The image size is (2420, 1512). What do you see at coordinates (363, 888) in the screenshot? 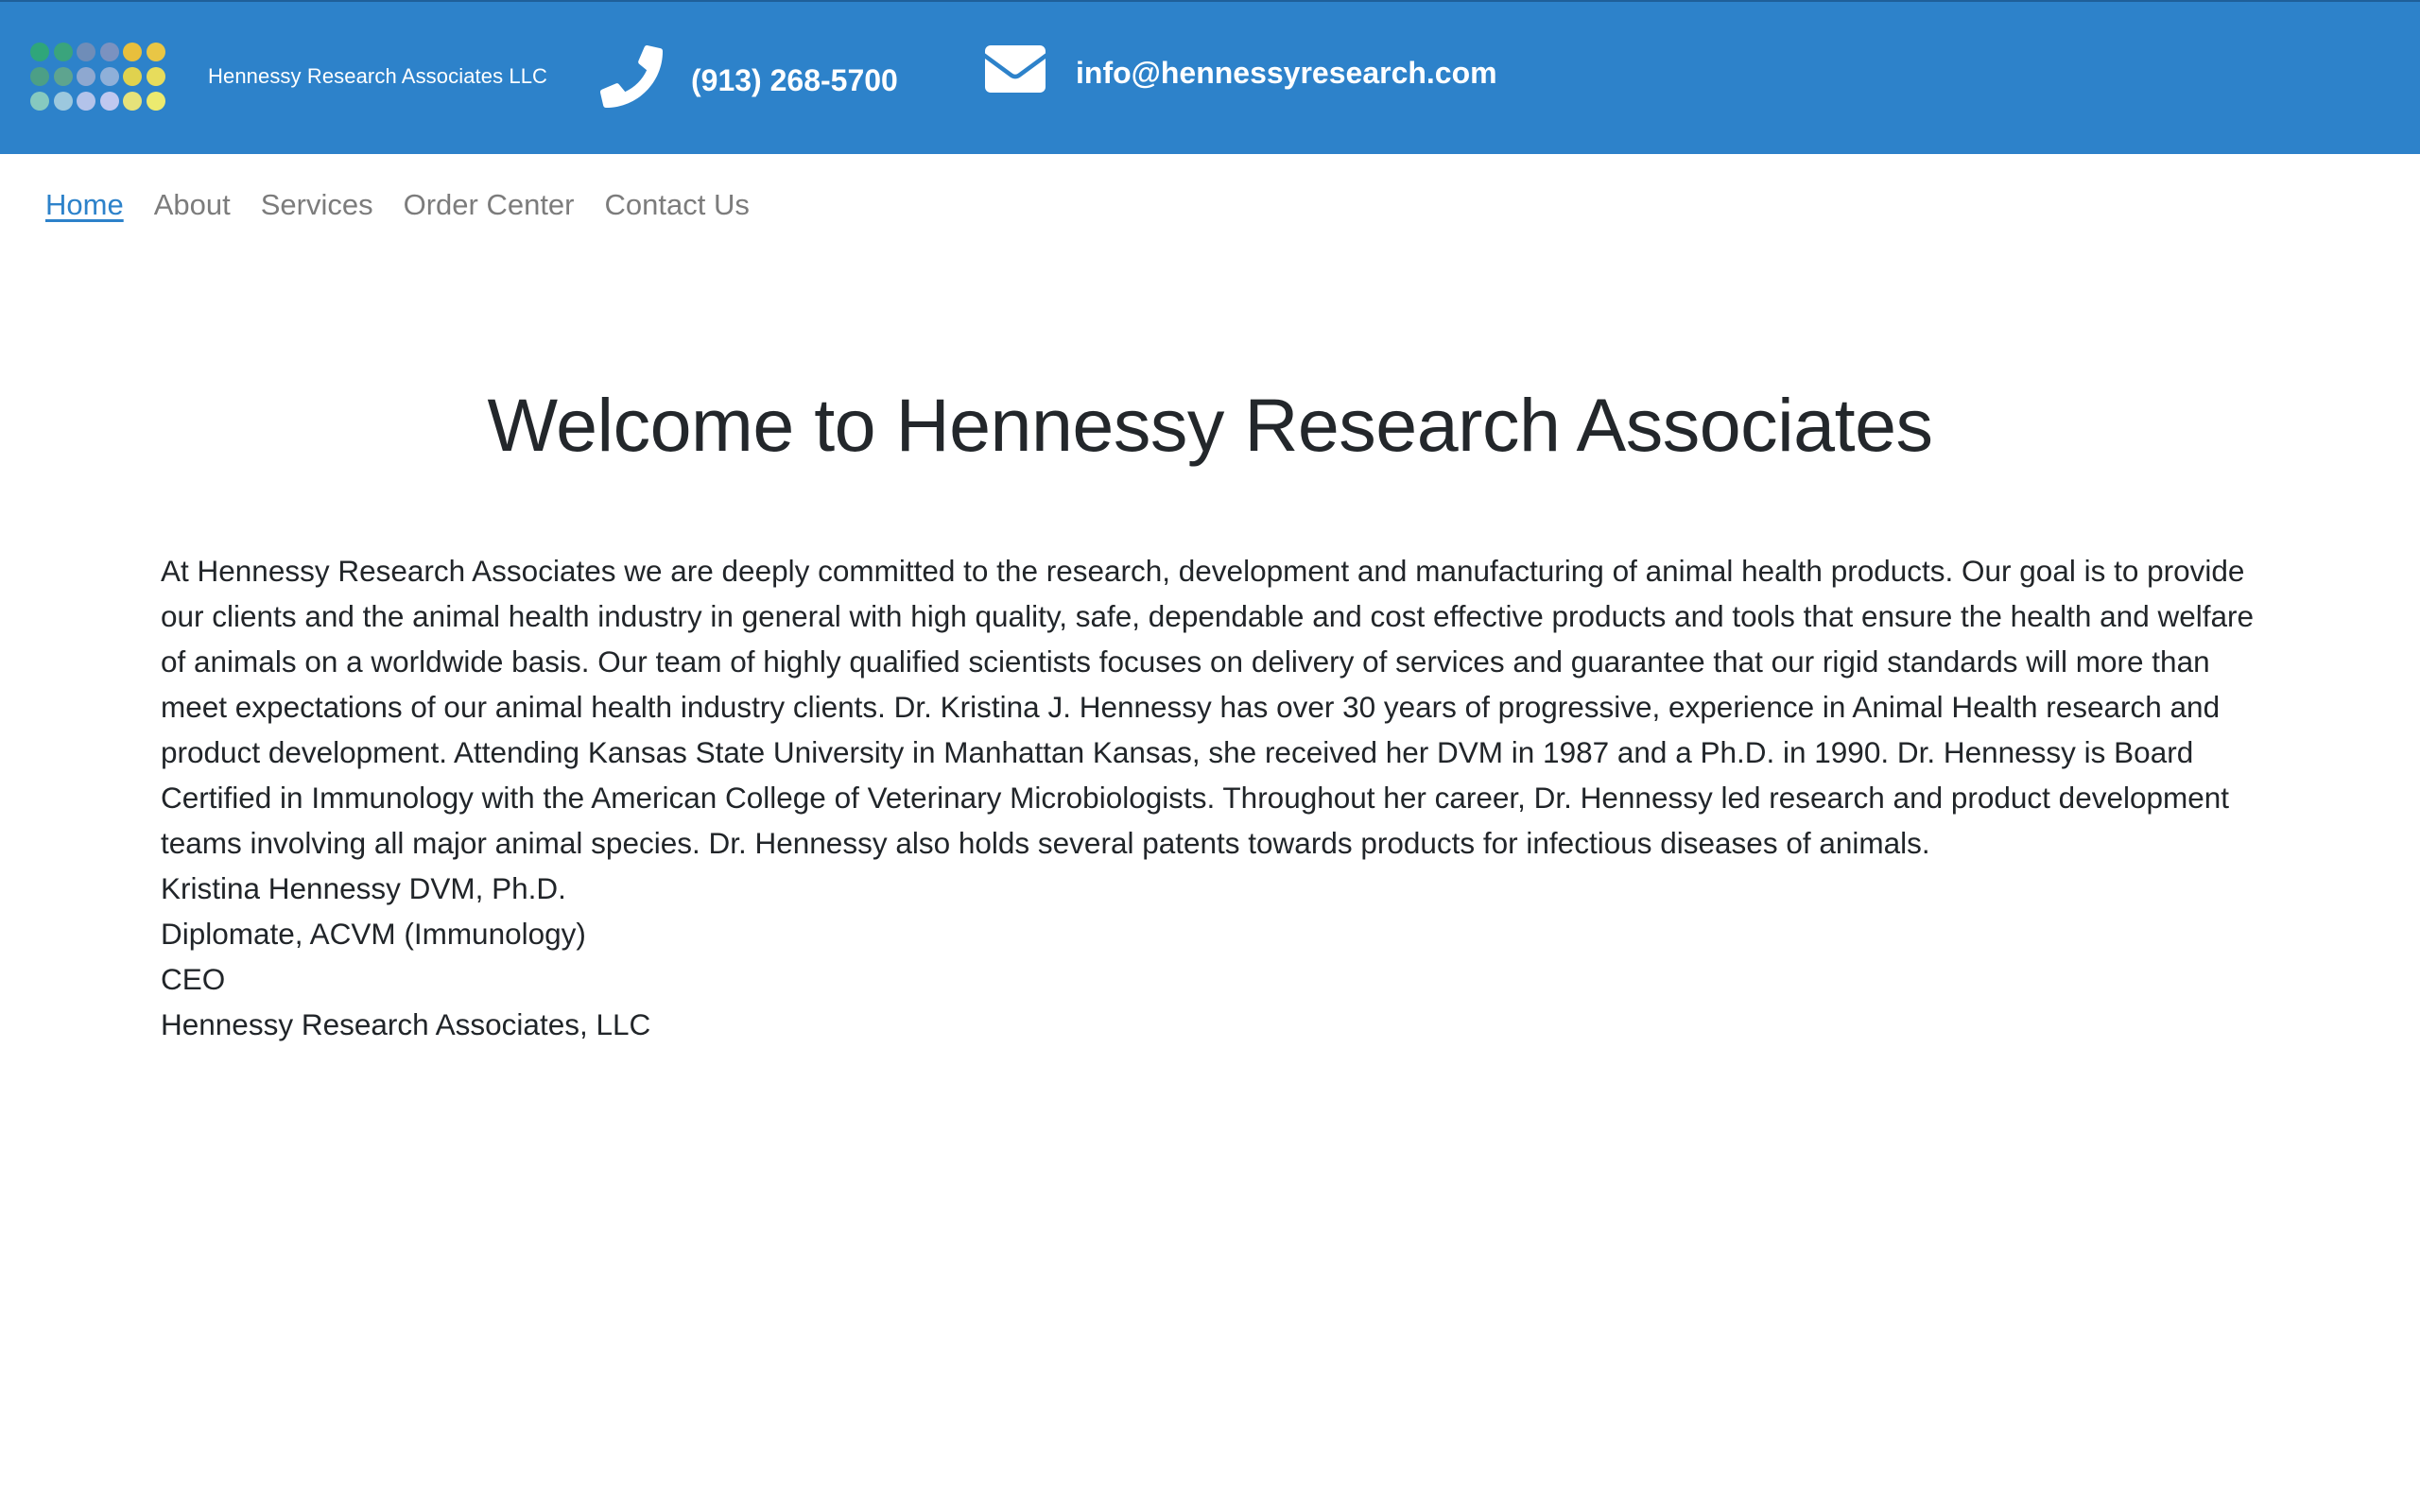
I see `signature-name: Kristina Hennessy DVM, Ph.D.` at bounding box center [363, 888].